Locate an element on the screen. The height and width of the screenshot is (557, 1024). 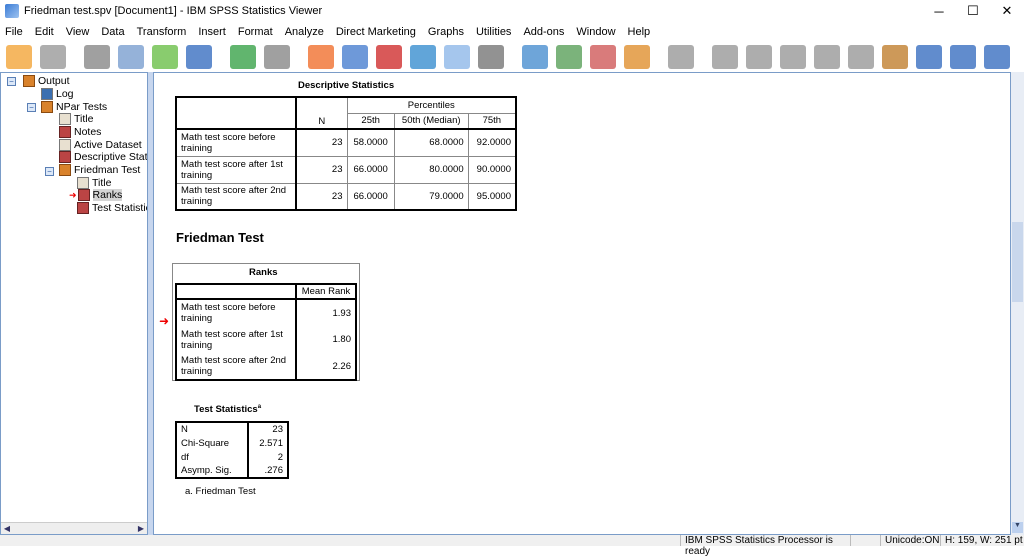
undo-icon is located at coordinates (243, 57).